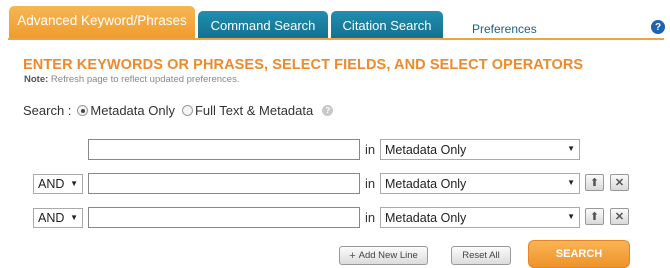  Describe the element at coordinates (102, 23) in the screenshot. I see `tab-advanced-keyword: Advanced Keyword/Phrases` at that location.